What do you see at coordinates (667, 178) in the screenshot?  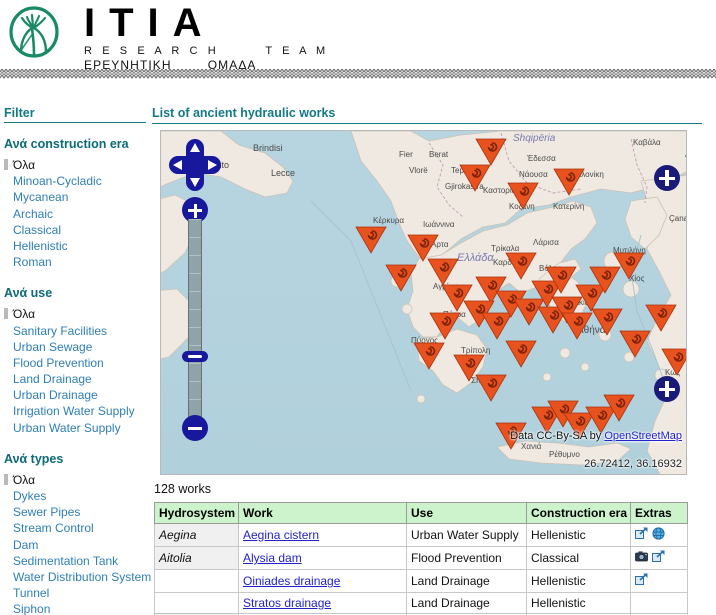 I see `layer-switcher-top-button` at bounding box center [667, 178].